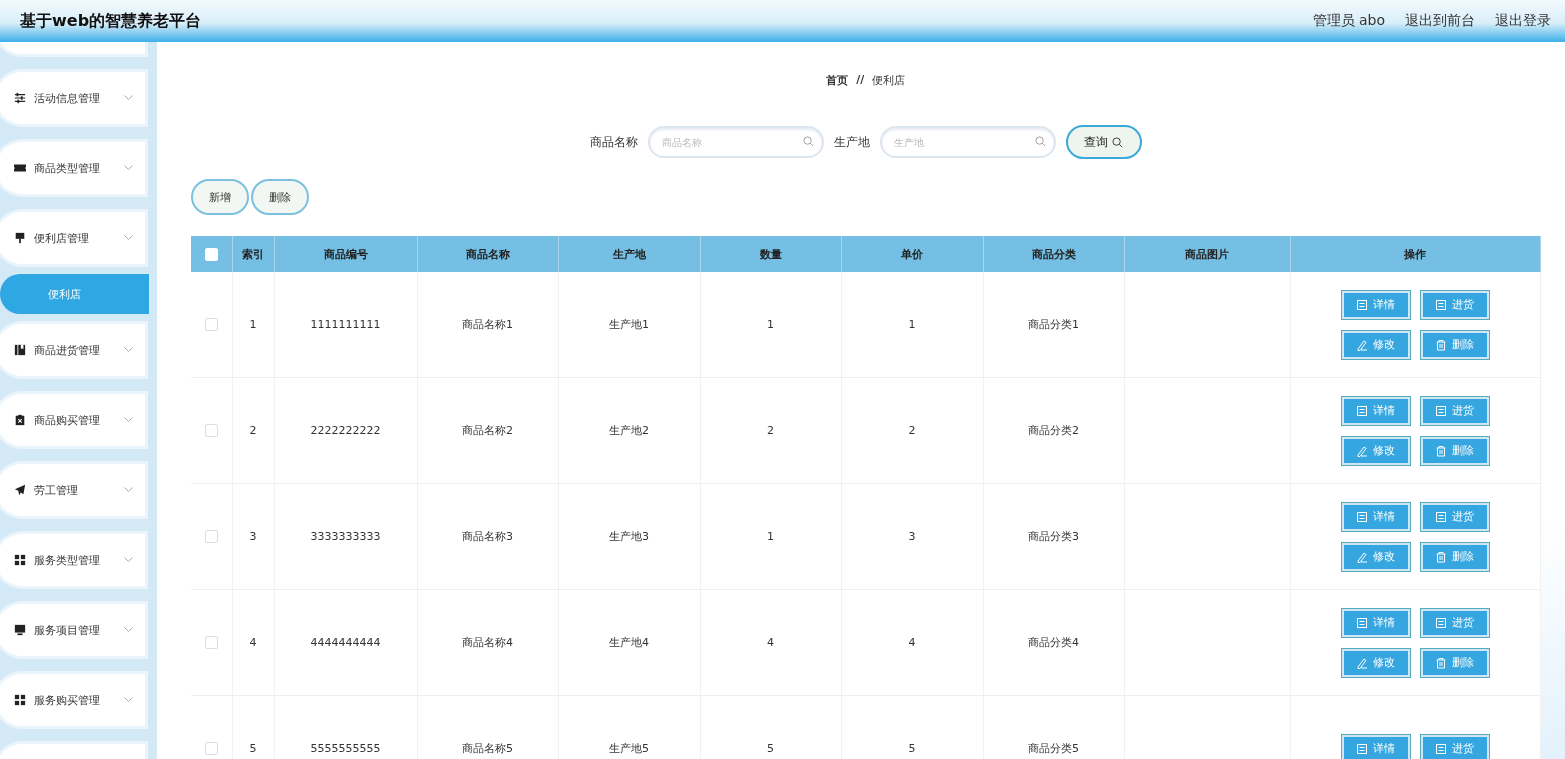  What do you see at coordinates (72, 560) in the screenshot?
I see `menu-item: 服务类型管理` at bounding box center [72, 560].